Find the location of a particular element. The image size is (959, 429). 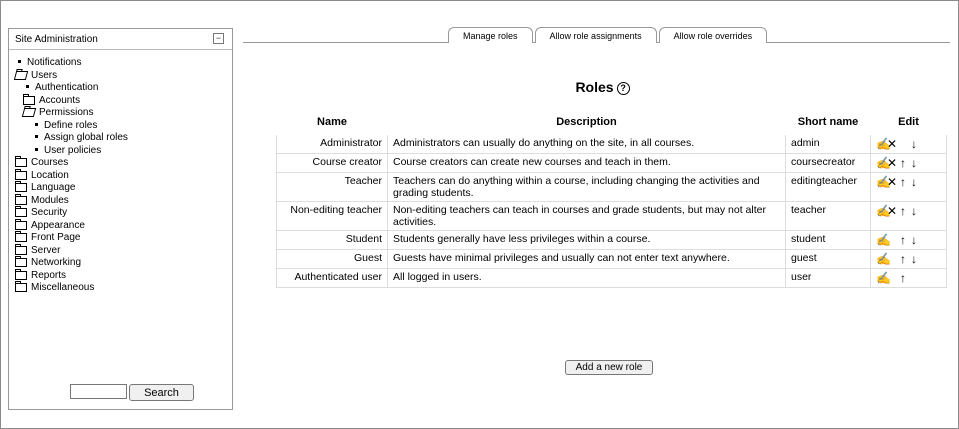

sidebar-item: Assign global roles is located at coordinates (123, 137).